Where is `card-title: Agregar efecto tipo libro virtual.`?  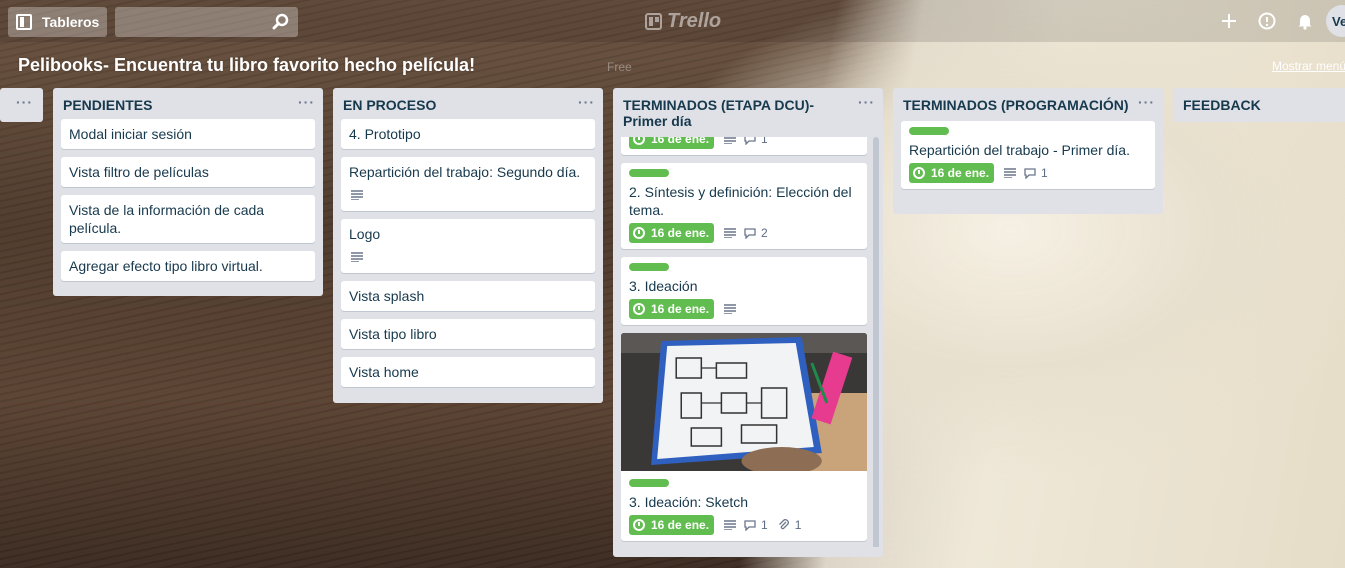 card-title: Agregar efecto tipo libro virtual. is located at coordinates (166, 266).